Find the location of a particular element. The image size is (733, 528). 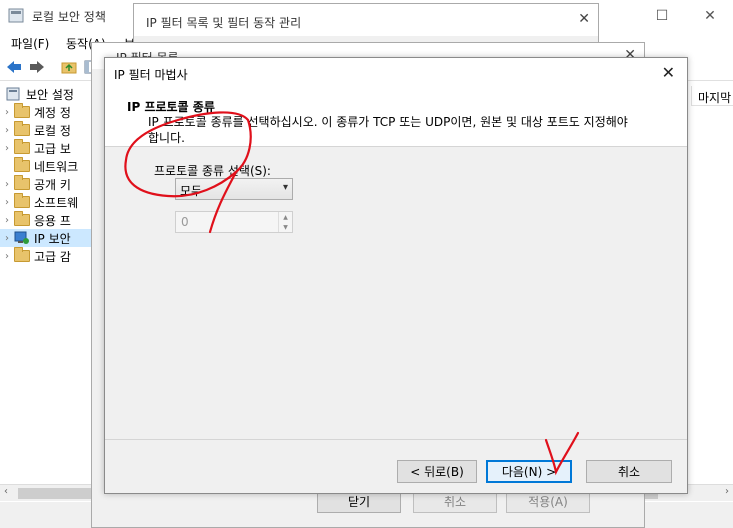

tree-item-software: › 소프트웨 is located at coordinates (46, 202).